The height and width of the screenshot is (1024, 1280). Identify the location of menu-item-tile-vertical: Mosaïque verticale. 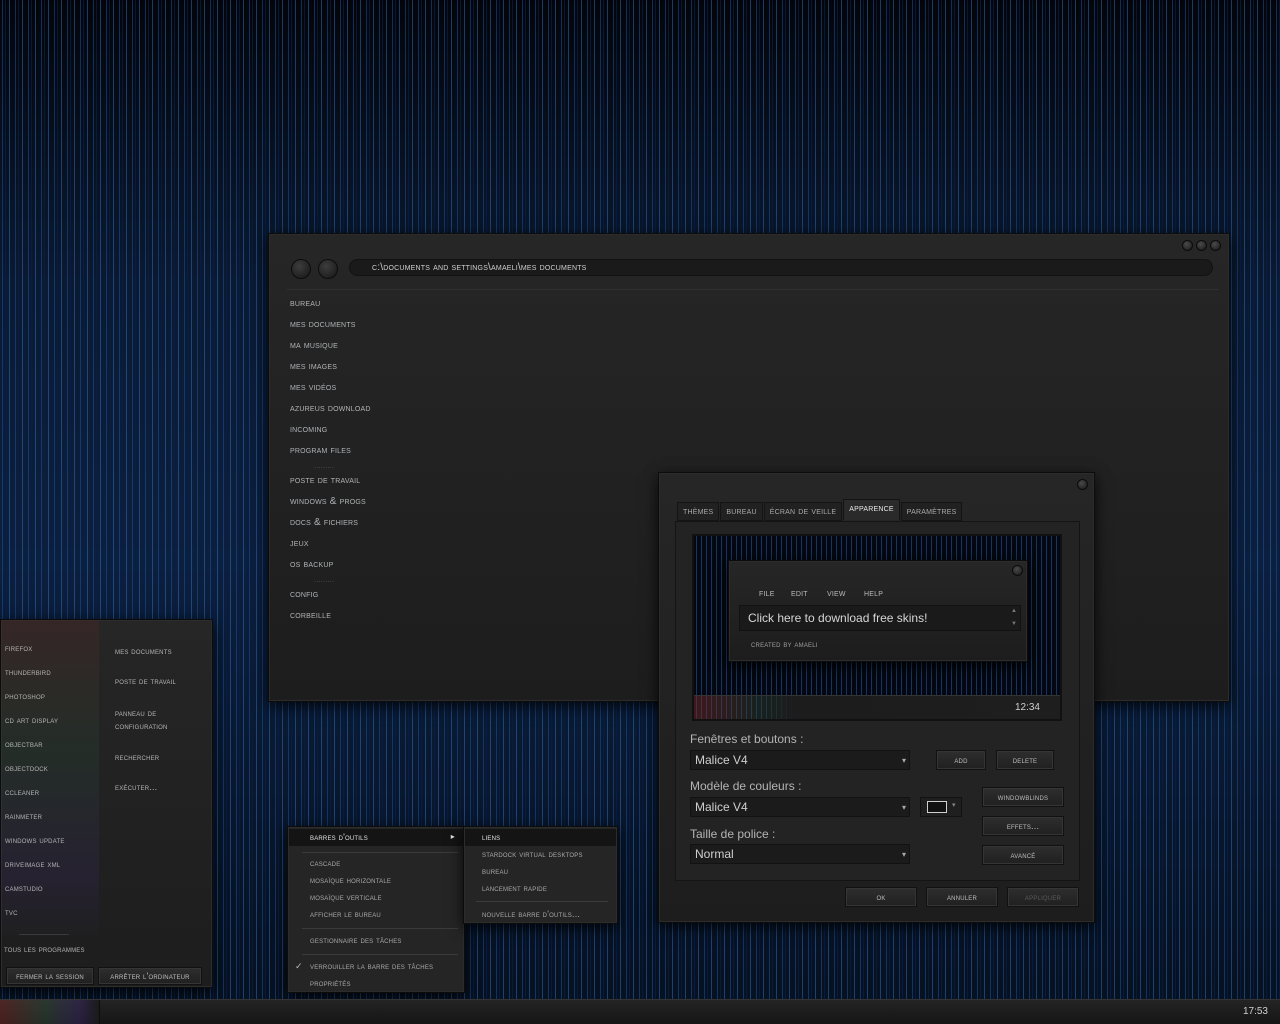
(346, 897).